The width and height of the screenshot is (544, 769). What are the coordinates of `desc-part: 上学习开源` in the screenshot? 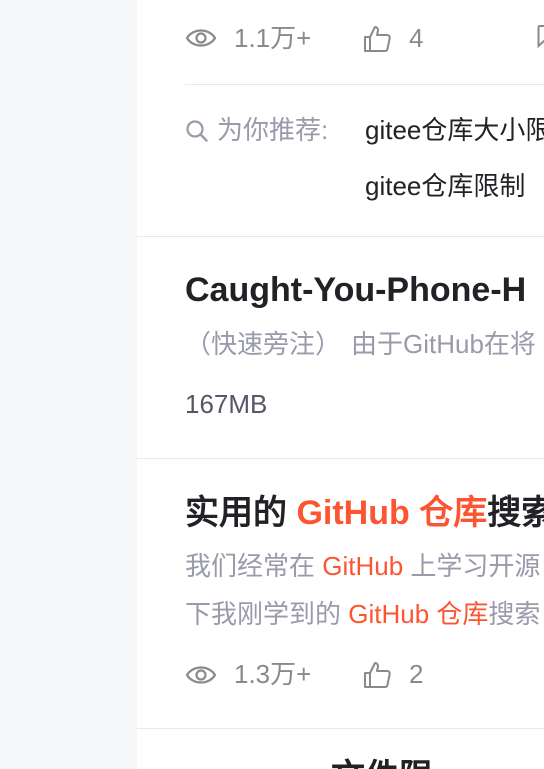 It's located at (472, 566).